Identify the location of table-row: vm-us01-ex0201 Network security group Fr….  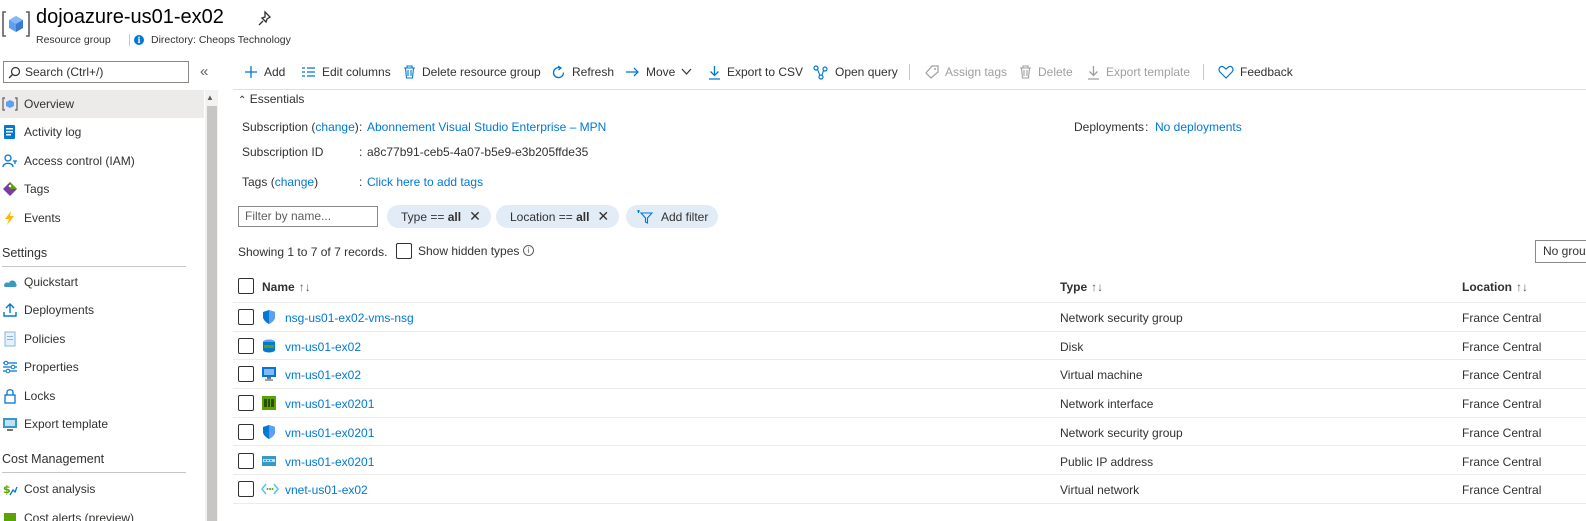
(909, 432).